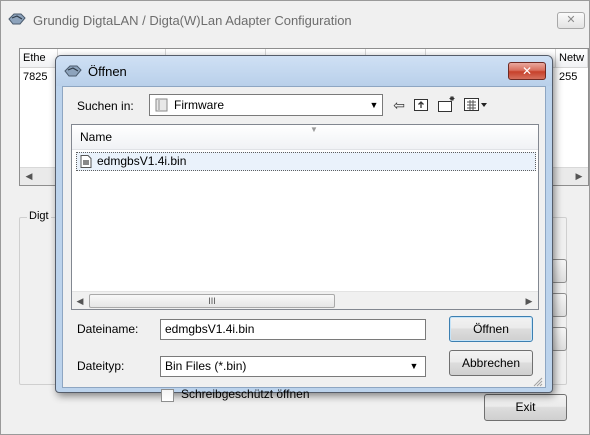 The width and height of the screenshot is (590, 435). I want to click on lookin-label: Suchen in:, so click(105, 106).